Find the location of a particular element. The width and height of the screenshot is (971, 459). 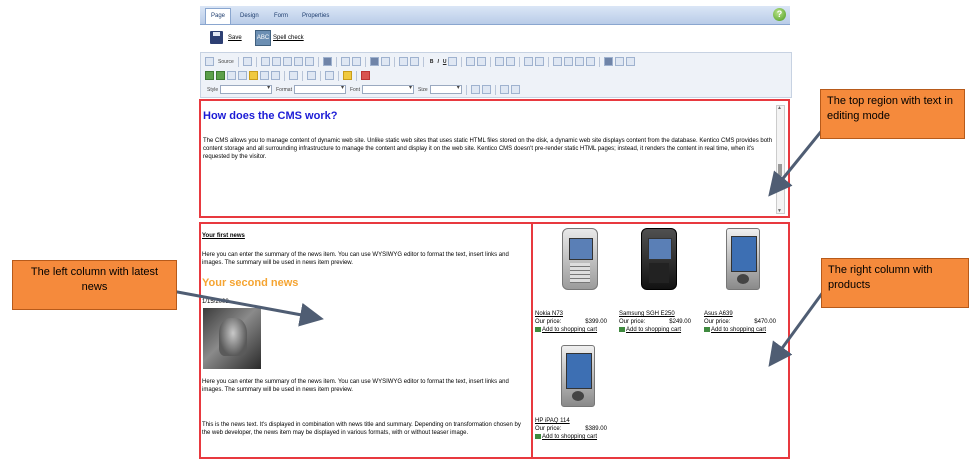

horizontal-rule-icon is located at coordinates (242, 75).